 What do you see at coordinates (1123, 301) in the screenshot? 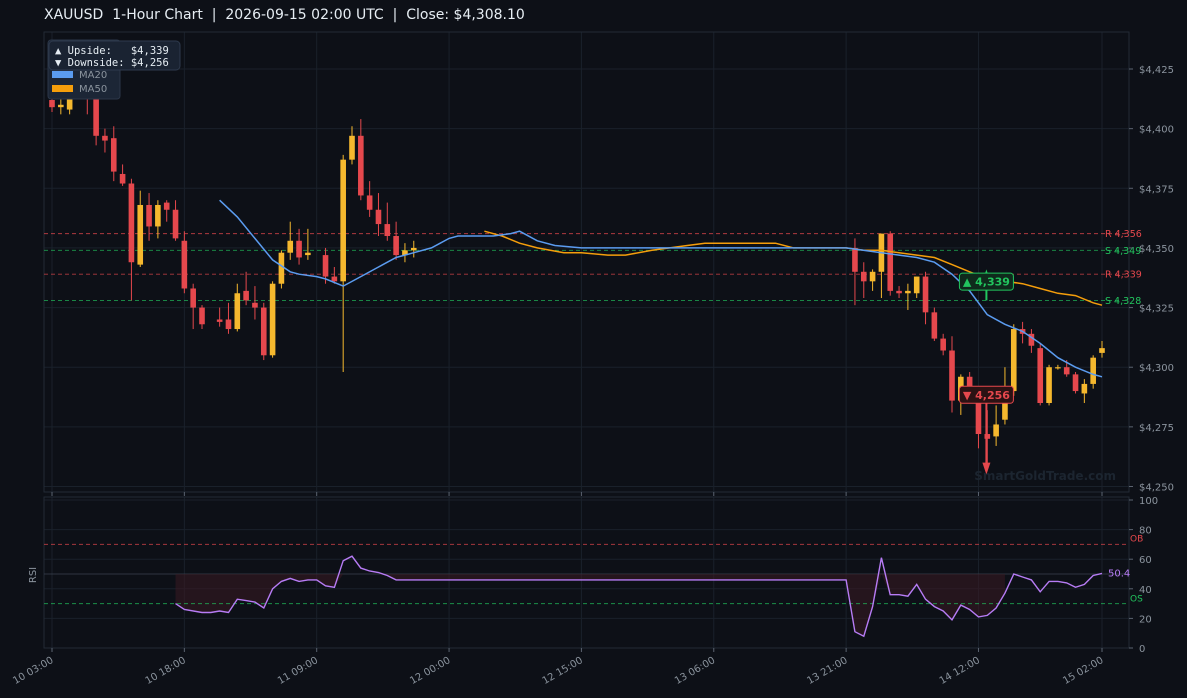
I see `level-label: S 4,328` at bounding box center [1123, 301].